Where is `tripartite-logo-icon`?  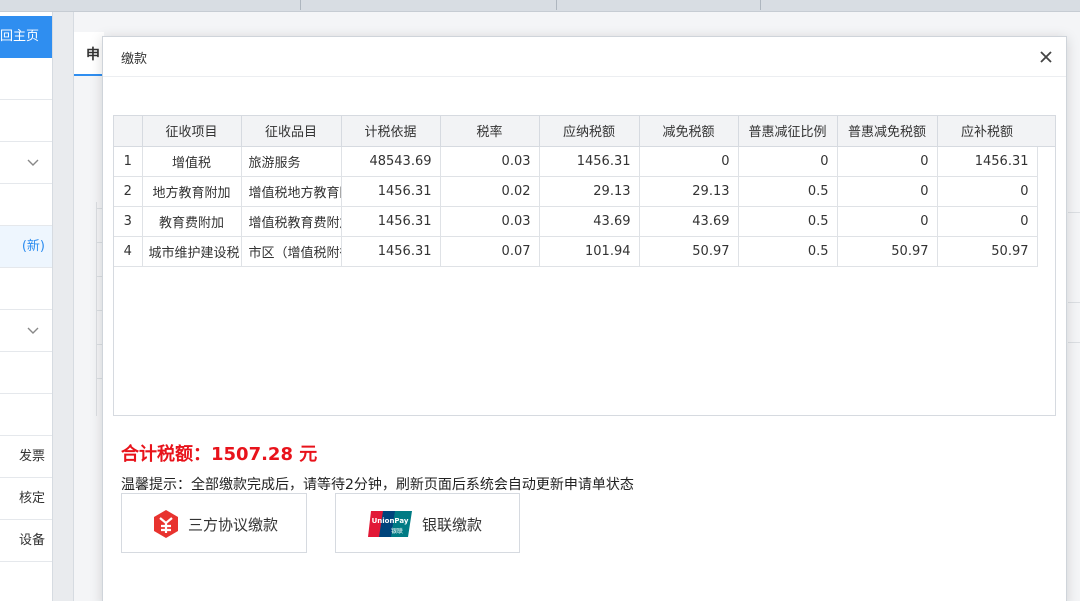 tripartite-logo-icon is located at coordinates (166, 524).